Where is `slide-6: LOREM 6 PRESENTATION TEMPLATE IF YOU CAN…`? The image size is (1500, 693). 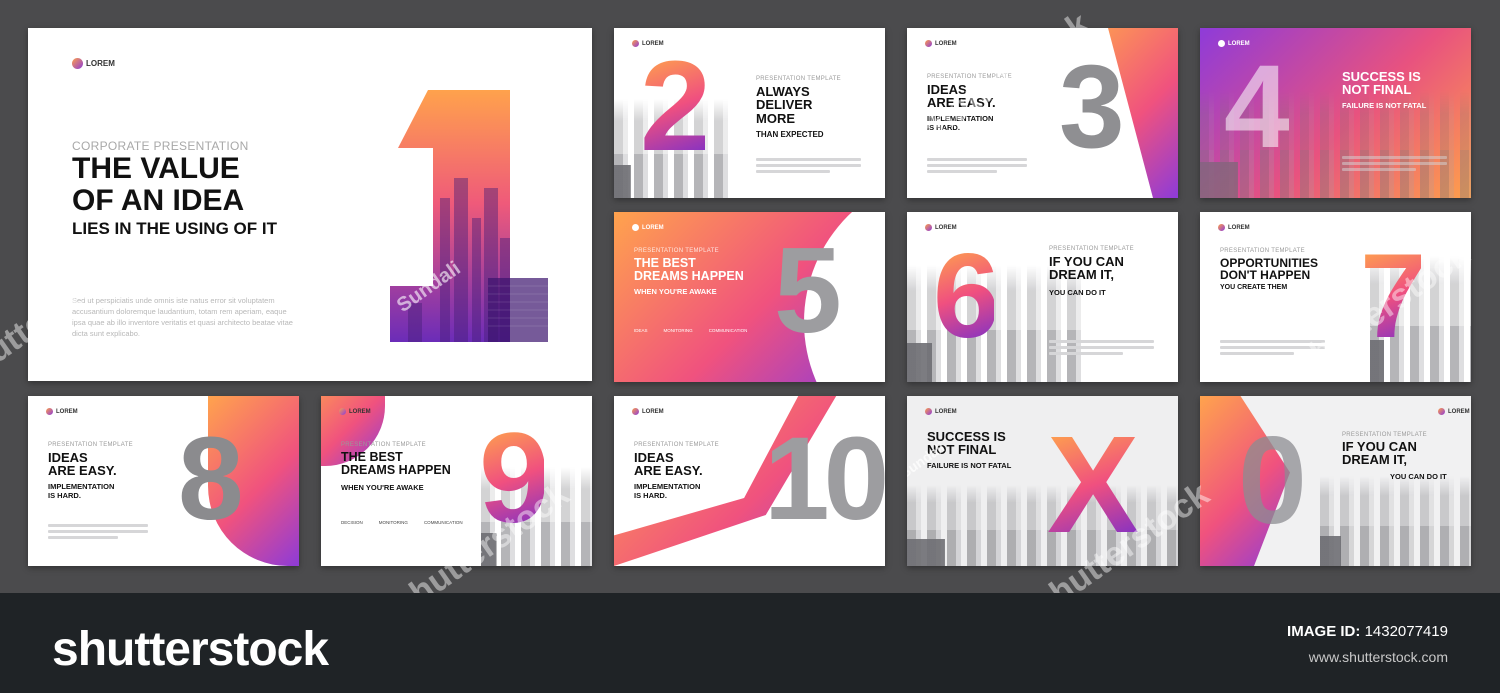 slide-6: LOREM 6 PRESENTATION TEMPLATE IF YOU CAN… is located at coordinates (1042, 297).